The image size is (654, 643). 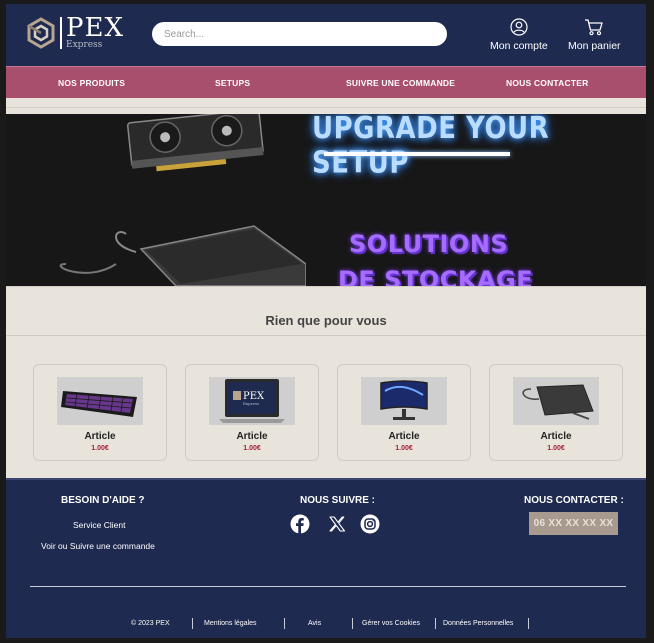 I want to click on cart-icon, so click(x=594, y=27).